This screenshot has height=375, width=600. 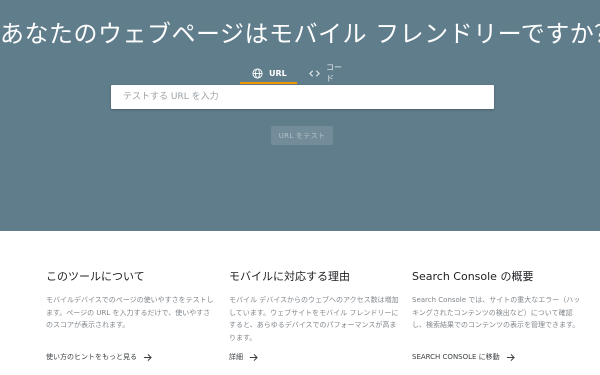 I want to click on input-mode-tabs: URL コード, so click(x=299, y=73).